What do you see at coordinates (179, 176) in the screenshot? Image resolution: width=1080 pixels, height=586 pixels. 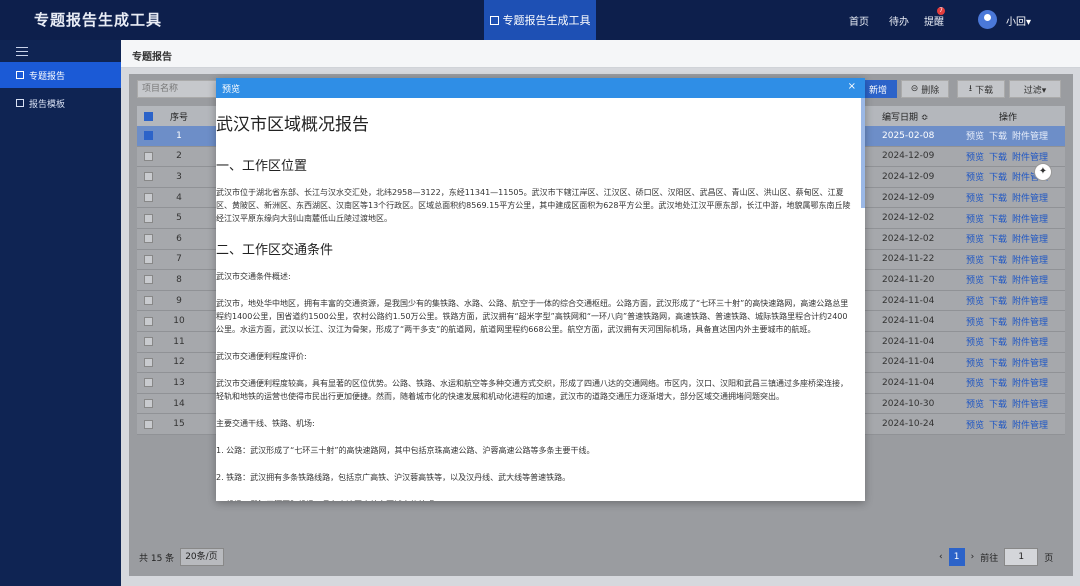 I see `row-index: 3` at bounding box center [179, 176].